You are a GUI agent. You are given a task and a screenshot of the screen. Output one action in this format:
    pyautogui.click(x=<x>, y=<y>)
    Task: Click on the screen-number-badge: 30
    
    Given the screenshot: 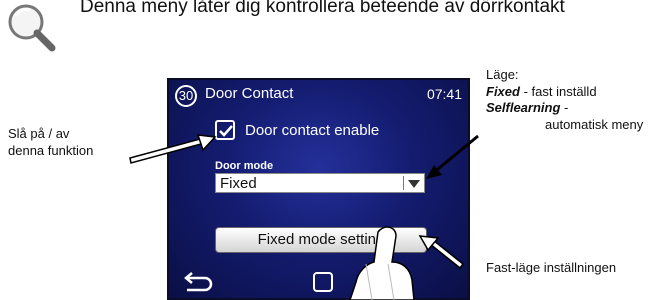 What is the action you would take?
    pyautogui.click(x=186, y=96)
    